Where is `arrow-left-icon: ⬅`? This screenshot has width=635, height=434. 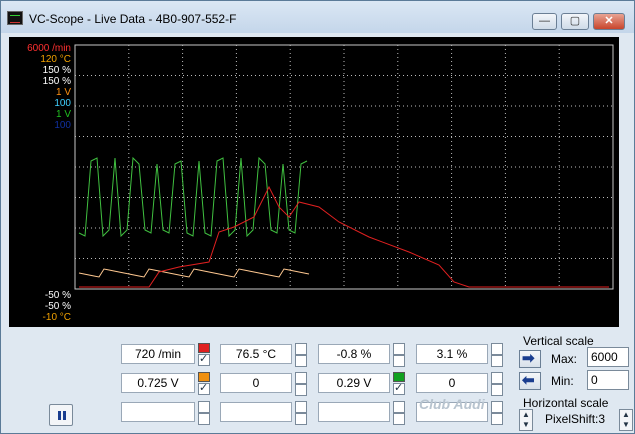
arrow-left-icon: ⬅ is located at coordinates (528, 380).